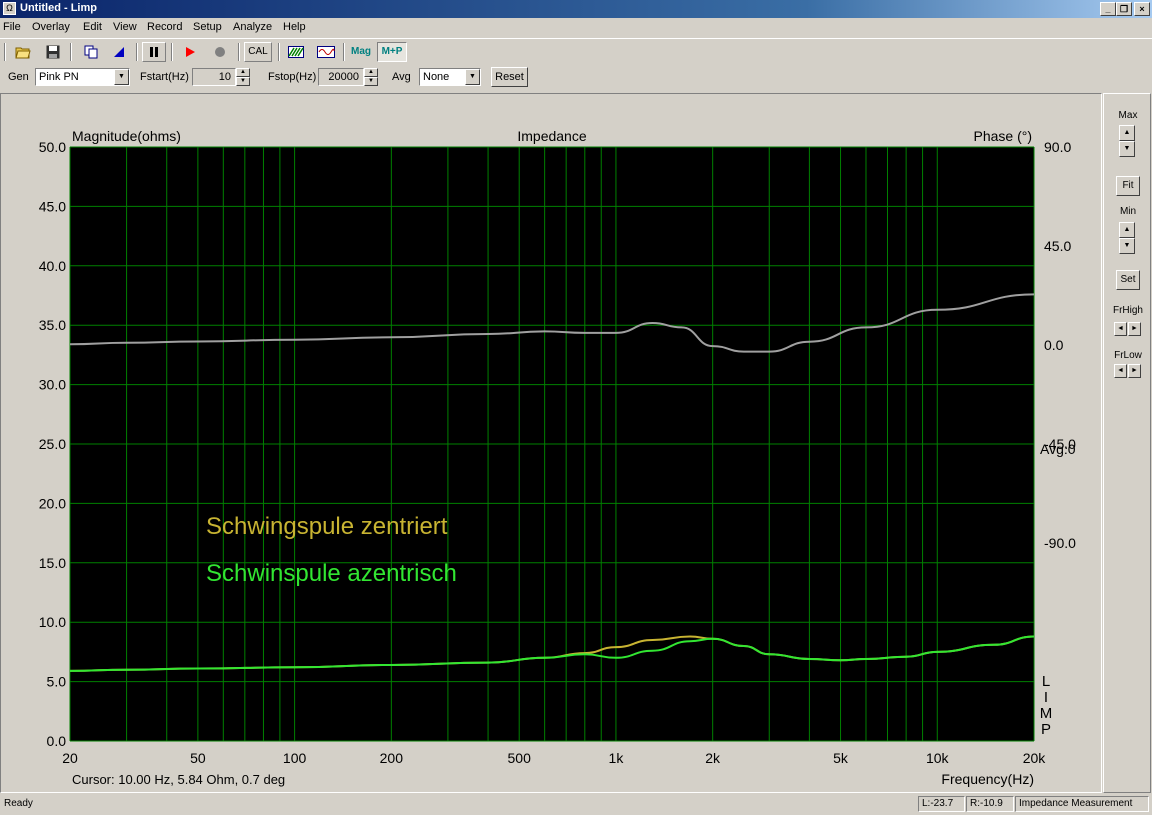 Image resolution: width=1152 pixels, height=815 pixels. I want to click on y-tick-label: 15.0, so click(52, 563).